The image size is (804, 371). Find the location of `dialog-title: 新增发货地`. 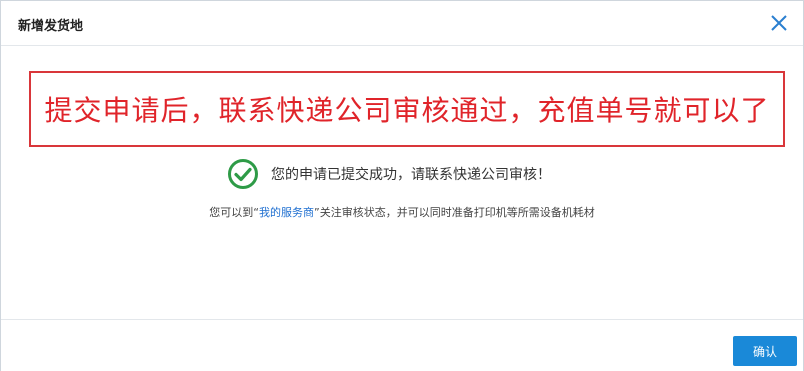

dialog-title: 新增发货地 is located at coordinates (51, 26).